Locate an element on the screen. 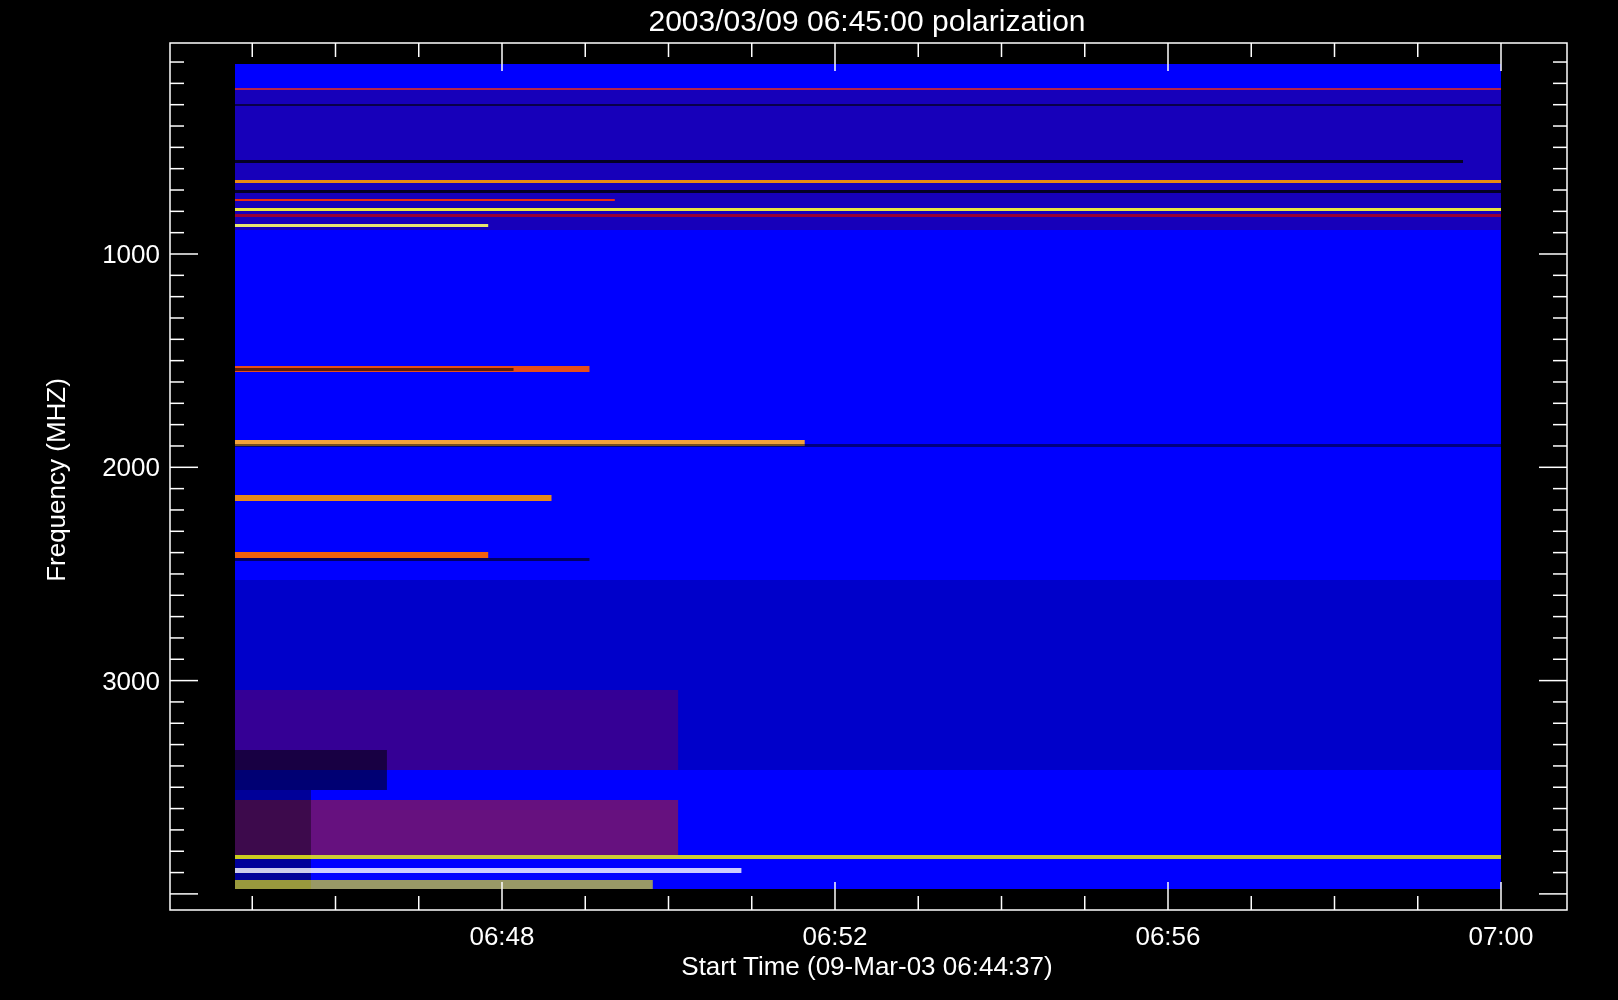  x-tick-label: 06:56 is located at coordinates (1168, 936).